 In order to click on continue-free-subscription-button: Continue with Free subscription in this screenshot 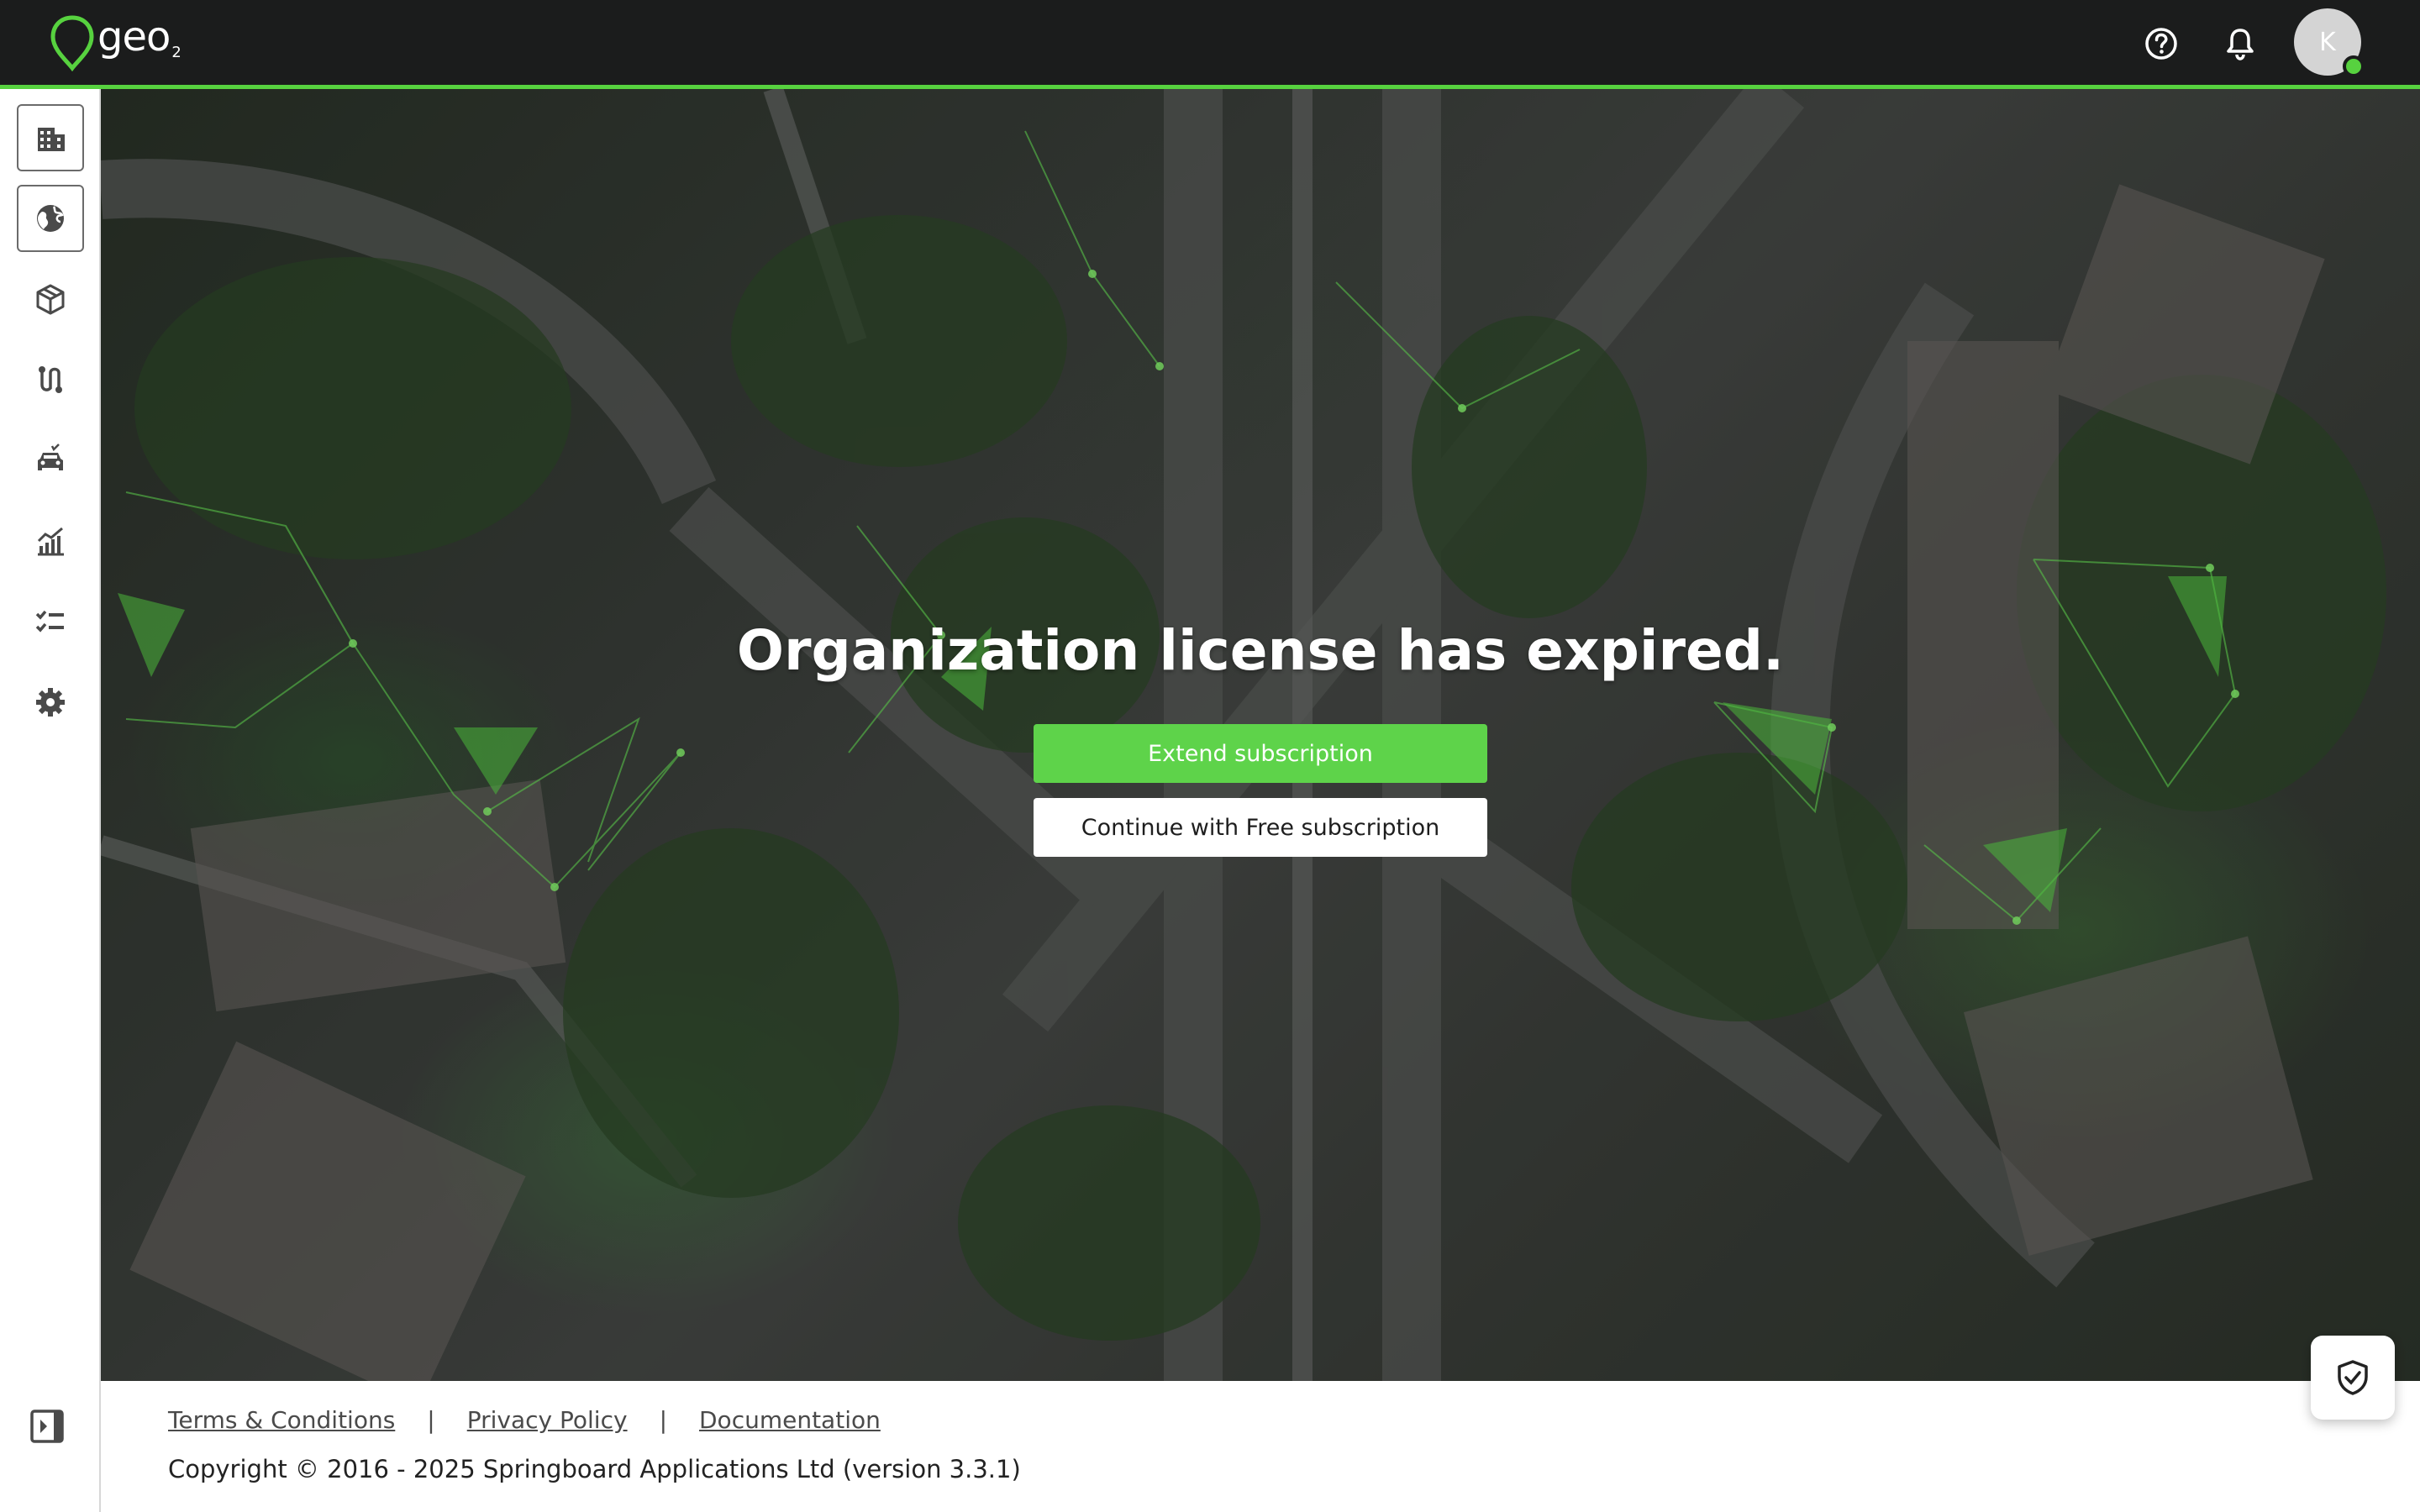, I will do `click(1260, 827)`.